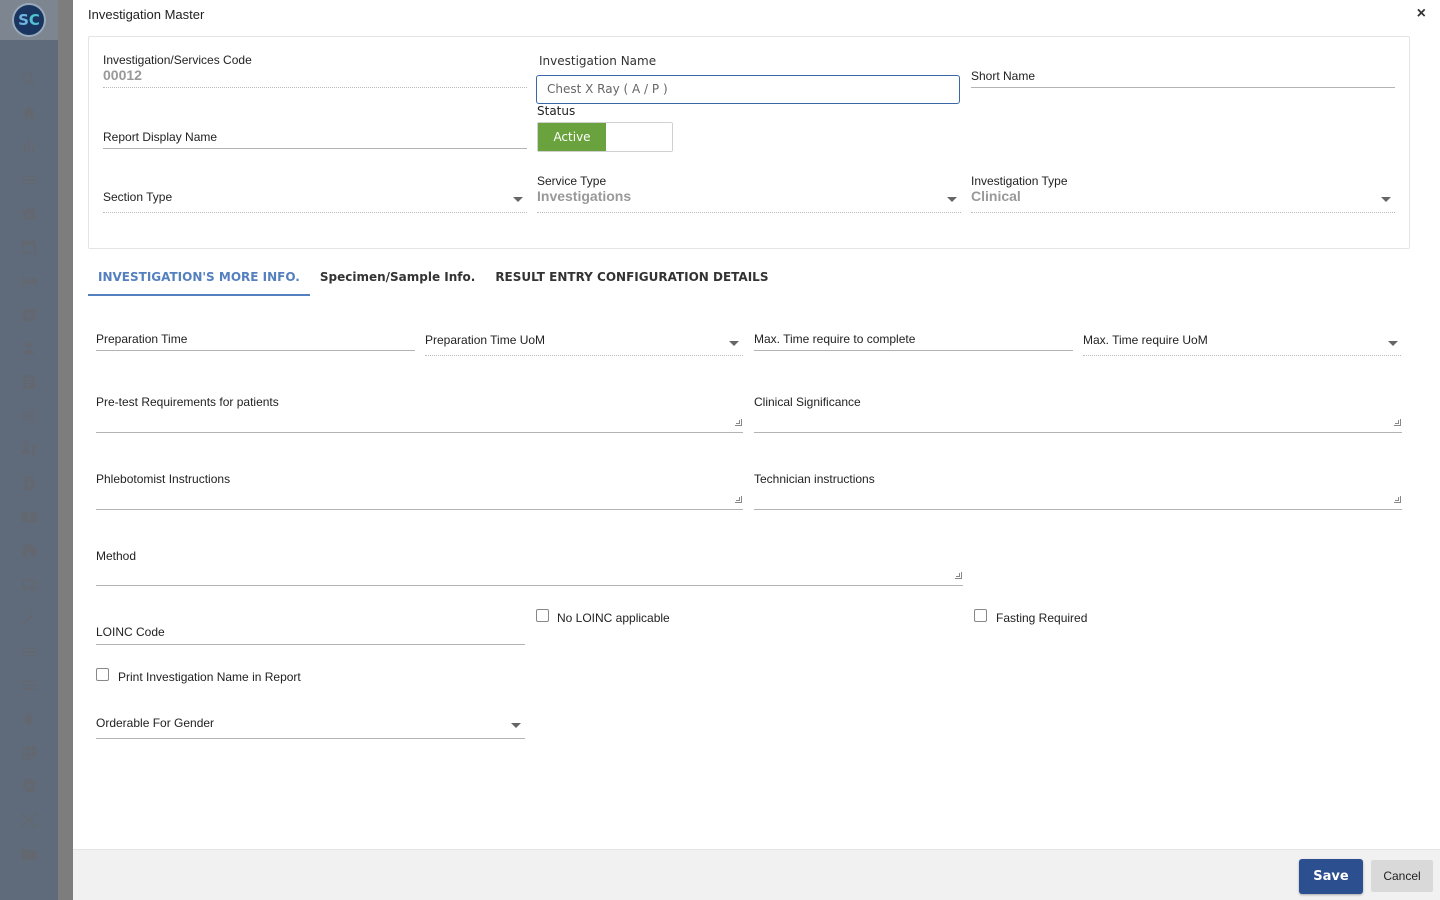 The width and height of the screenshot is (1440, 900). Describe the element at coordinates (29, 551) in the screenshot. I see `building-icon` at that location.